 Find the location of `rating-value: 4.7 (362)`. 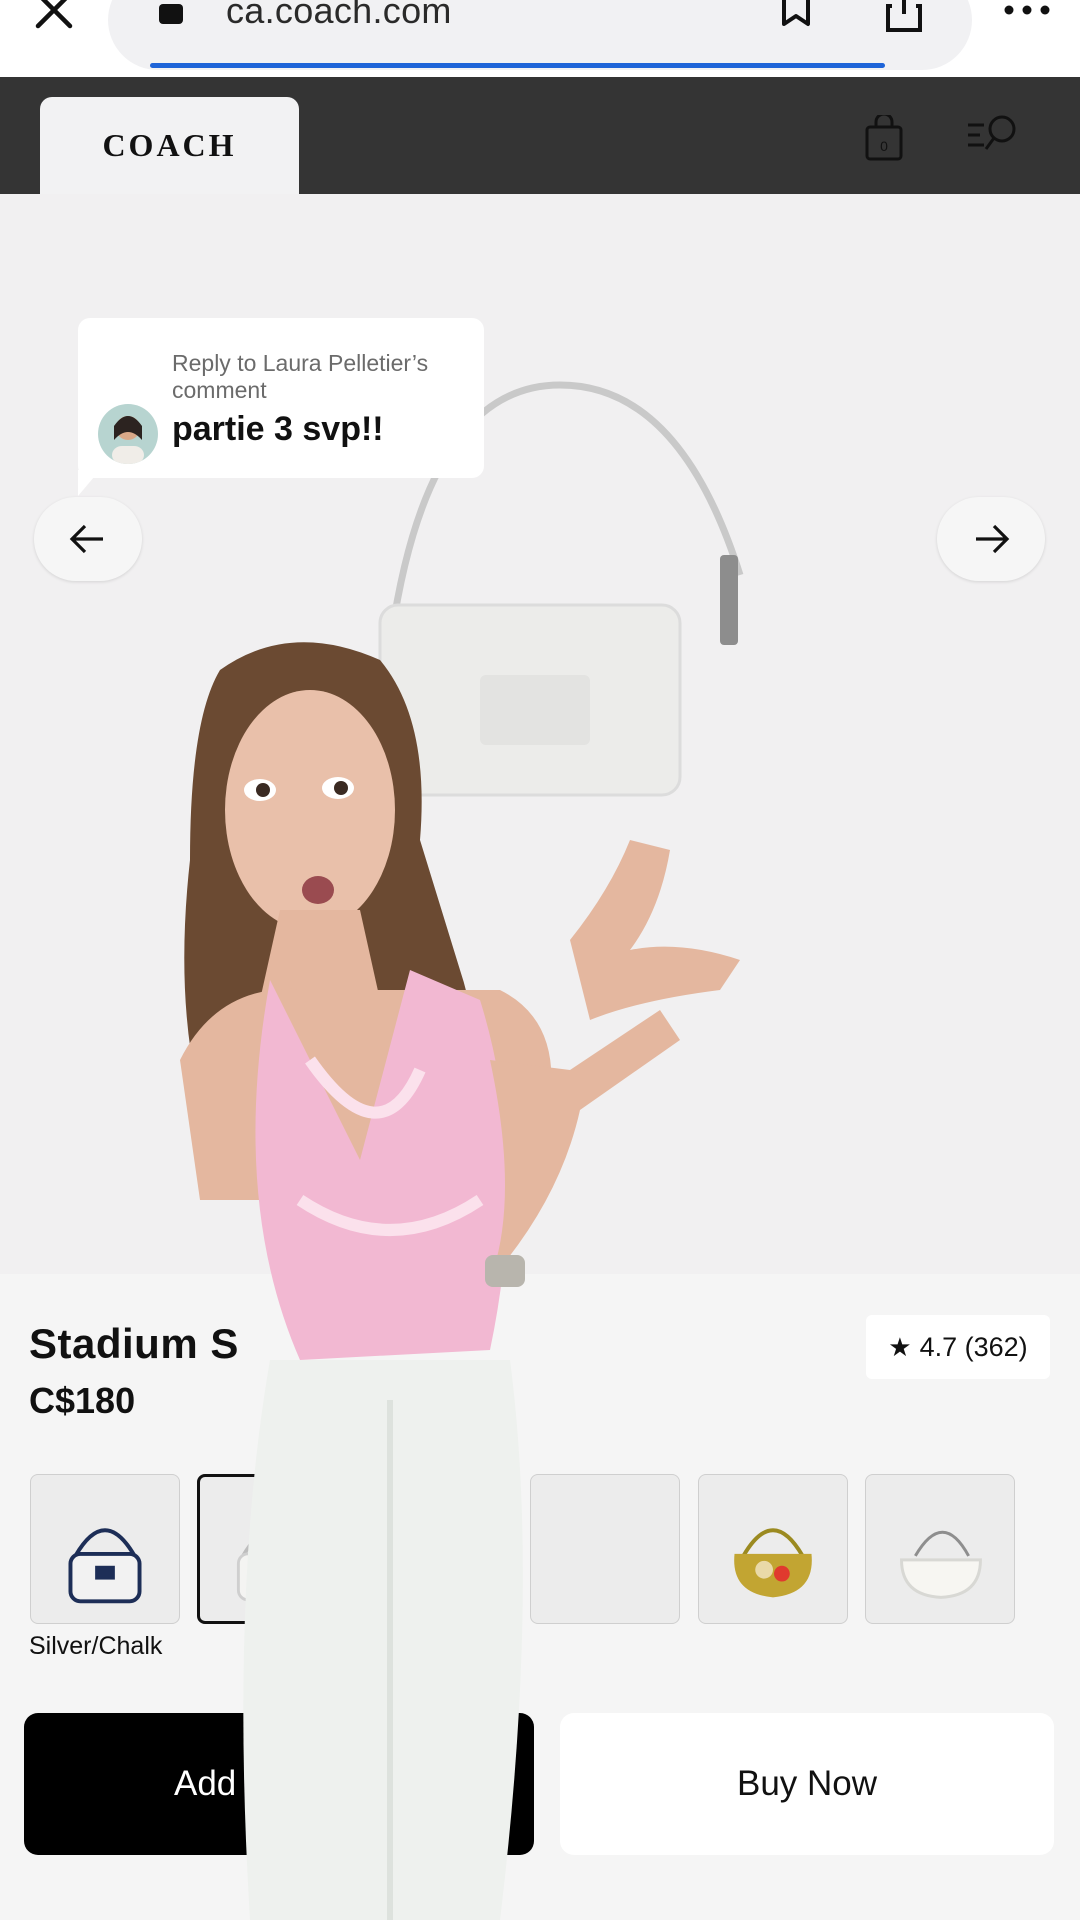

rating-value: 4.7 (362) is located at coordinates (973, 1346).